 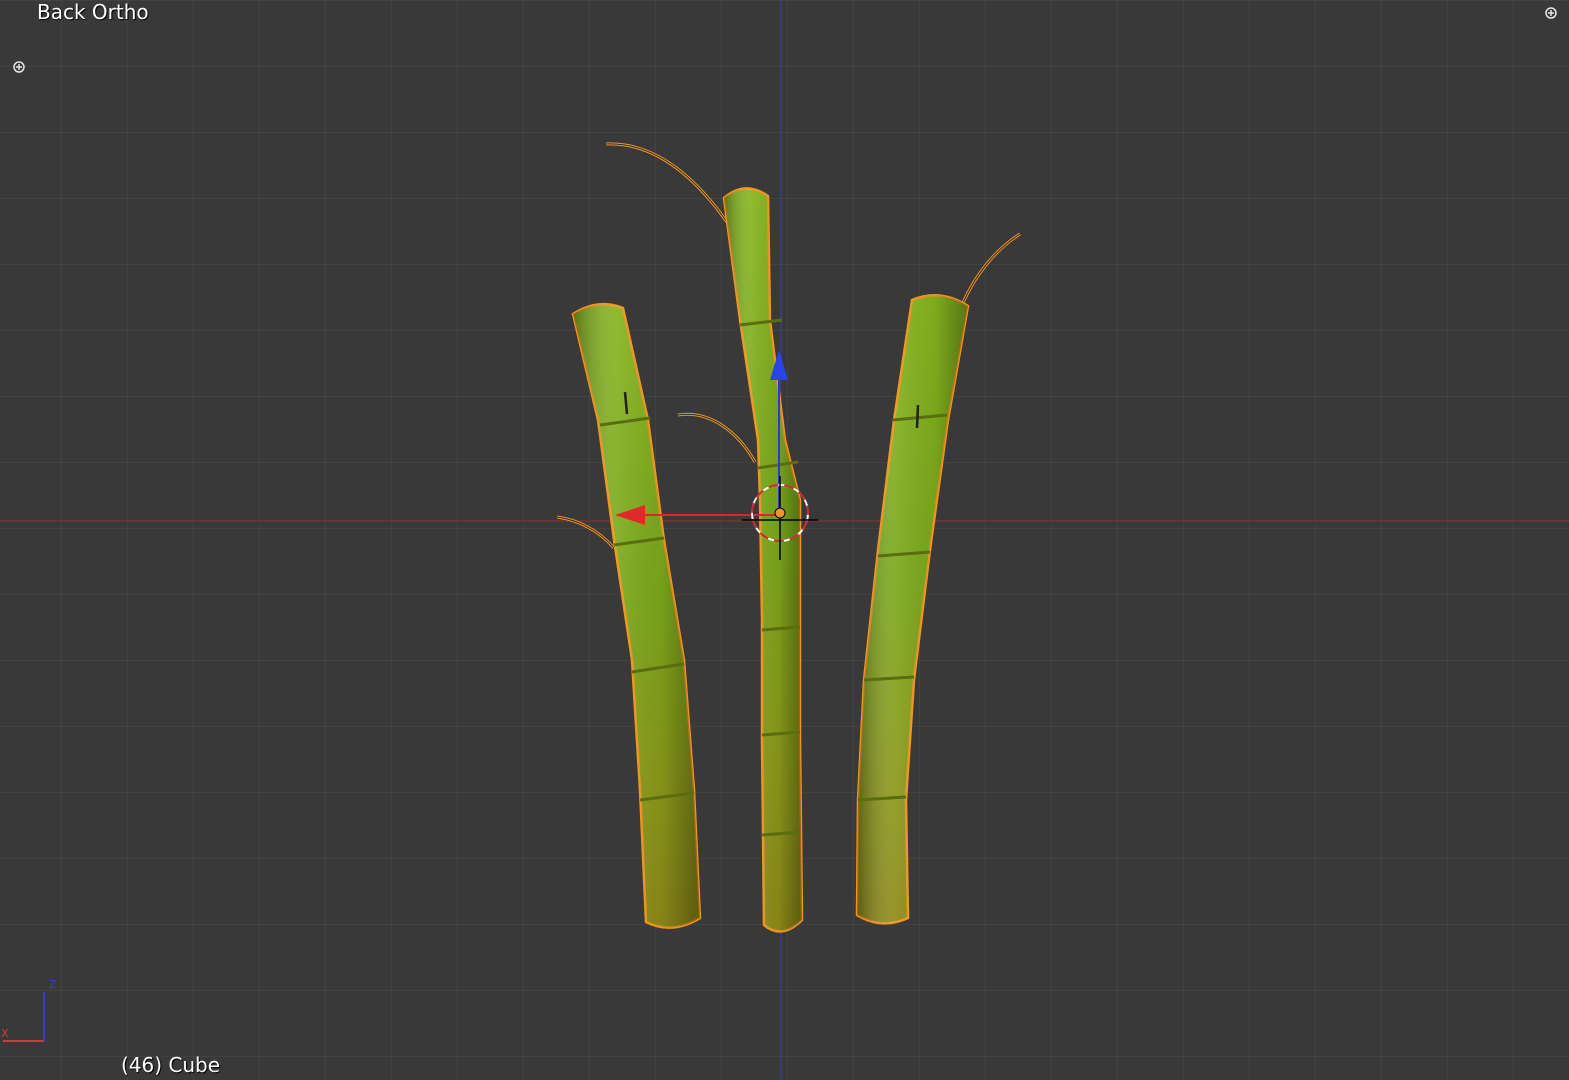 I want to click on mini-axis-z-label: Z, so click(x=53, y=984).